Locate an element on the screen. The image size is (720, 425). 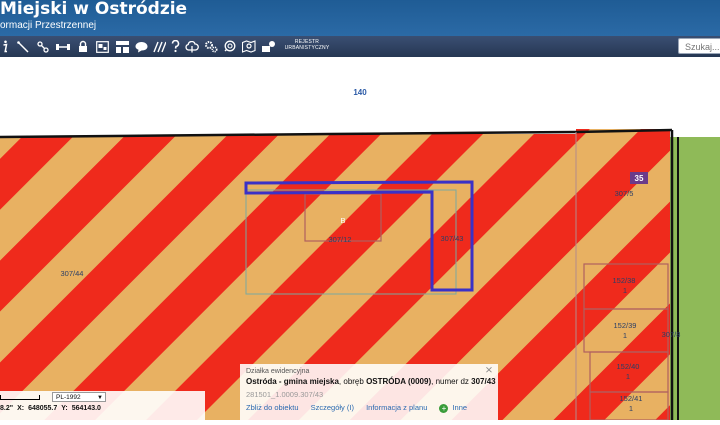
window-icon is located at coordinates (102, 46).